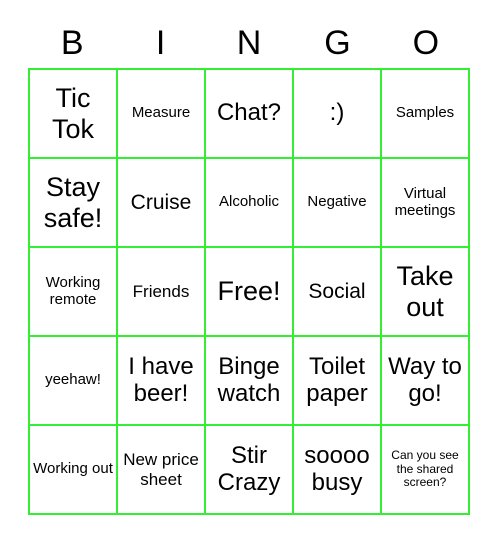 The height and width of the screenshot is (544, 500). I want to click on bingo-cell-label: Way to go!, so click(425, 379).